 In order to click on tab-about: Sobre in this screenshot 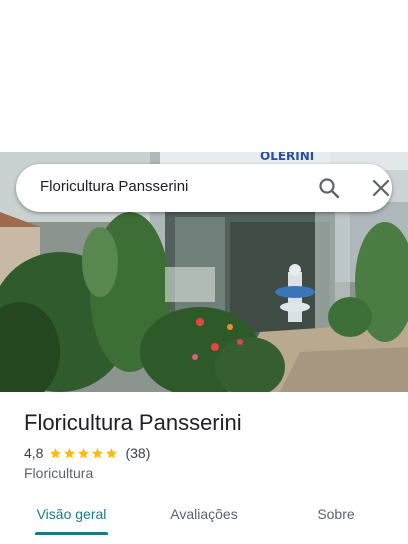, I will do `click(336, 514)`.